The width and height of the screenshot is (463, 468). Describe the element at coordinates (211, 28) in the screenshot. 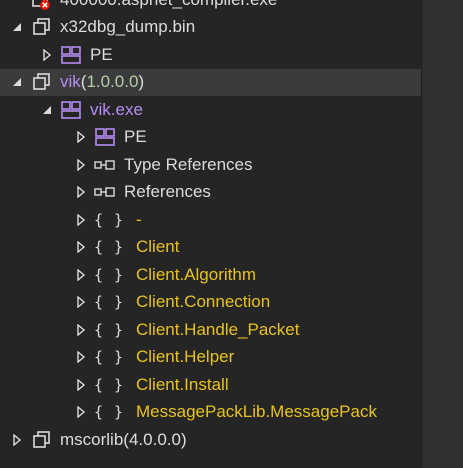

I see `tree-row-x32dbg-dump: x32dbg_dump.bin` at that location.